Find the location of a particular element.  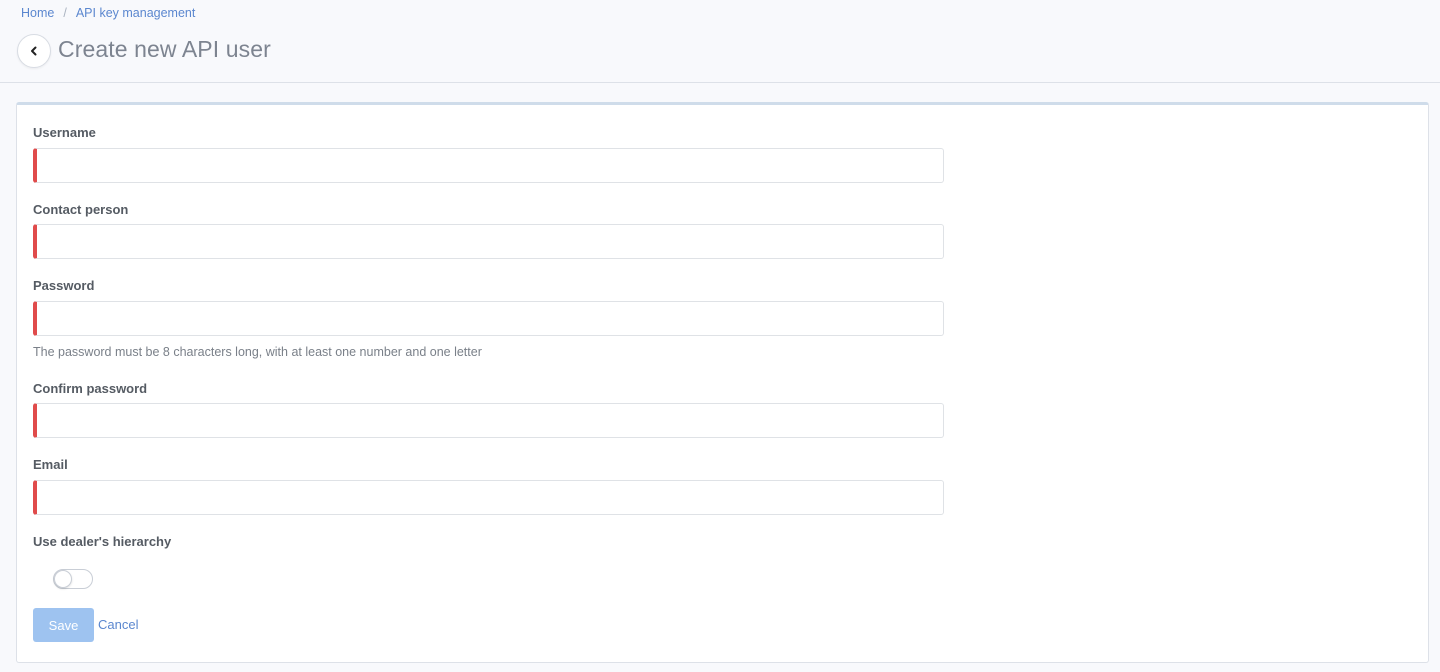

contact-person-input is located at coordinates (488, 241).